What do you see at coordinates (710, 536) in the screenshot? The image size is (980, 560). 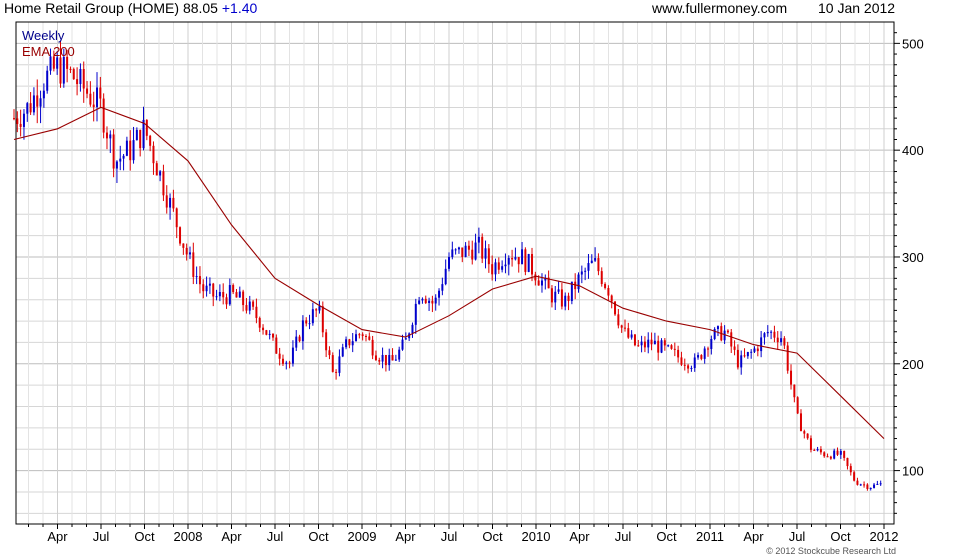 I see `x-tick-label: 2011` at bounding box center [710, 536].